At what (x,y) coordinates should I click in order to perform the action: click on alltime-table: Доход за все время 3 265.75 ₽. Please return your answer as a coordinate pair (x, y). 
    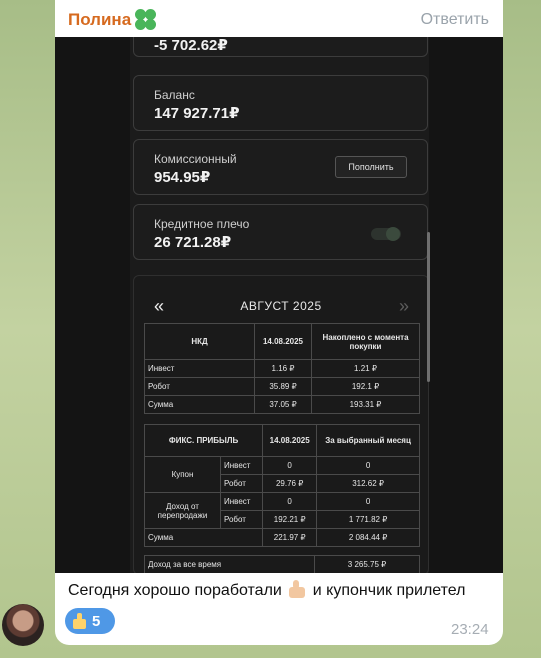
    Looking at the image, I should click on (282, 564).